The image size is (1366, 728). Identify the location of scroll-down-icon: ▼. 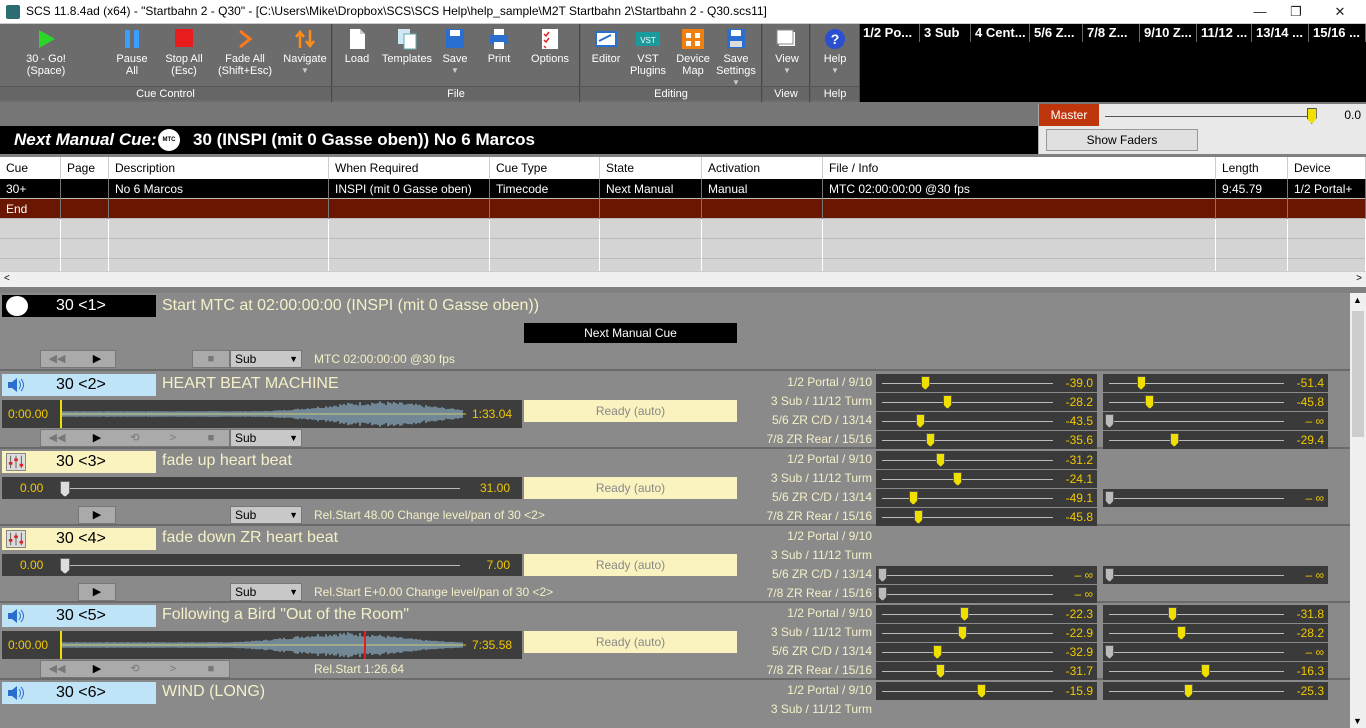
(1357, 721).